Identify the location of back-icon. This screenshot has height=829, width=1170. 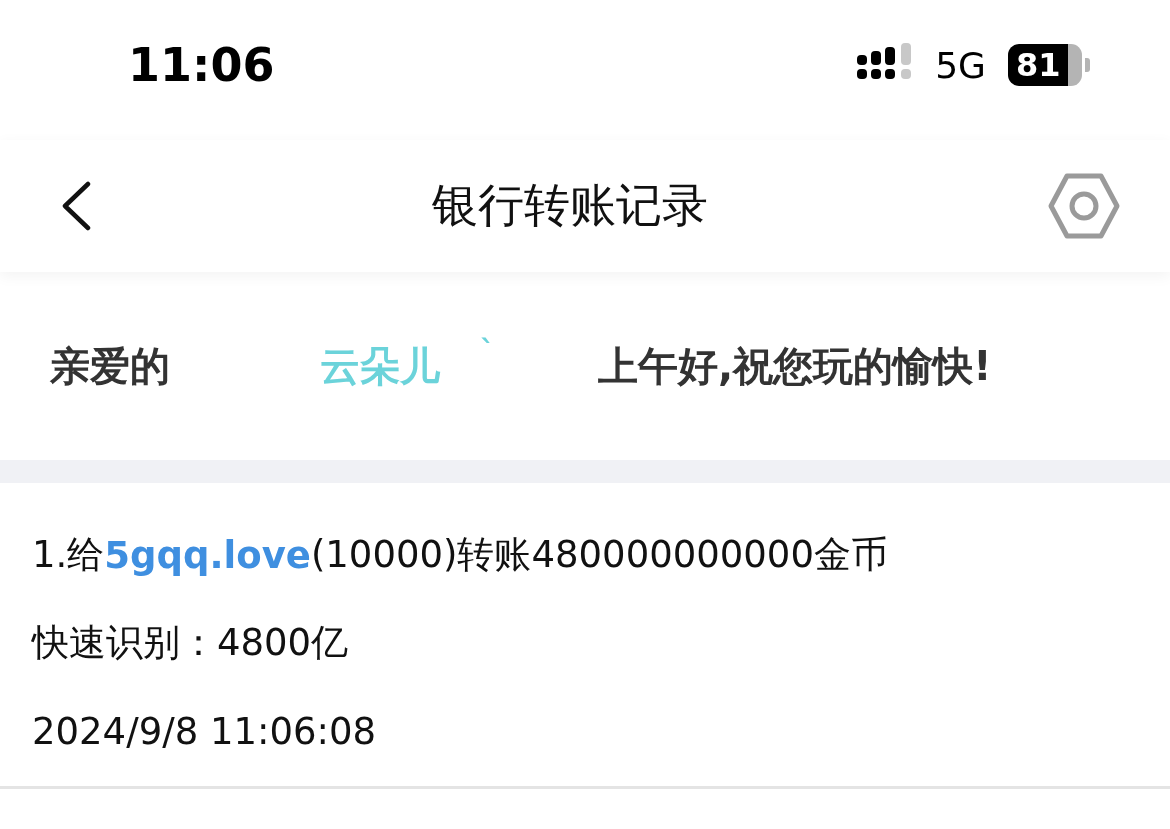
(76, 206).